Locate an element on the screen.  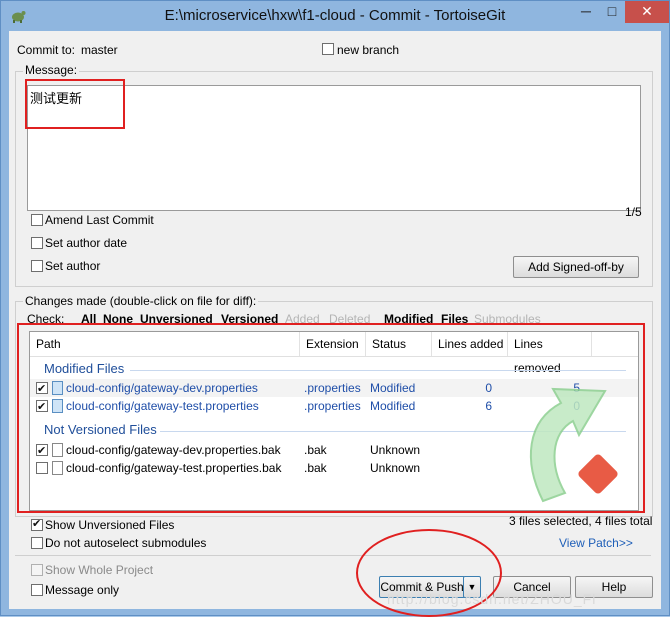
no-autoselect-label: Do not autoselect submodules is located at coordinates (126, 543).